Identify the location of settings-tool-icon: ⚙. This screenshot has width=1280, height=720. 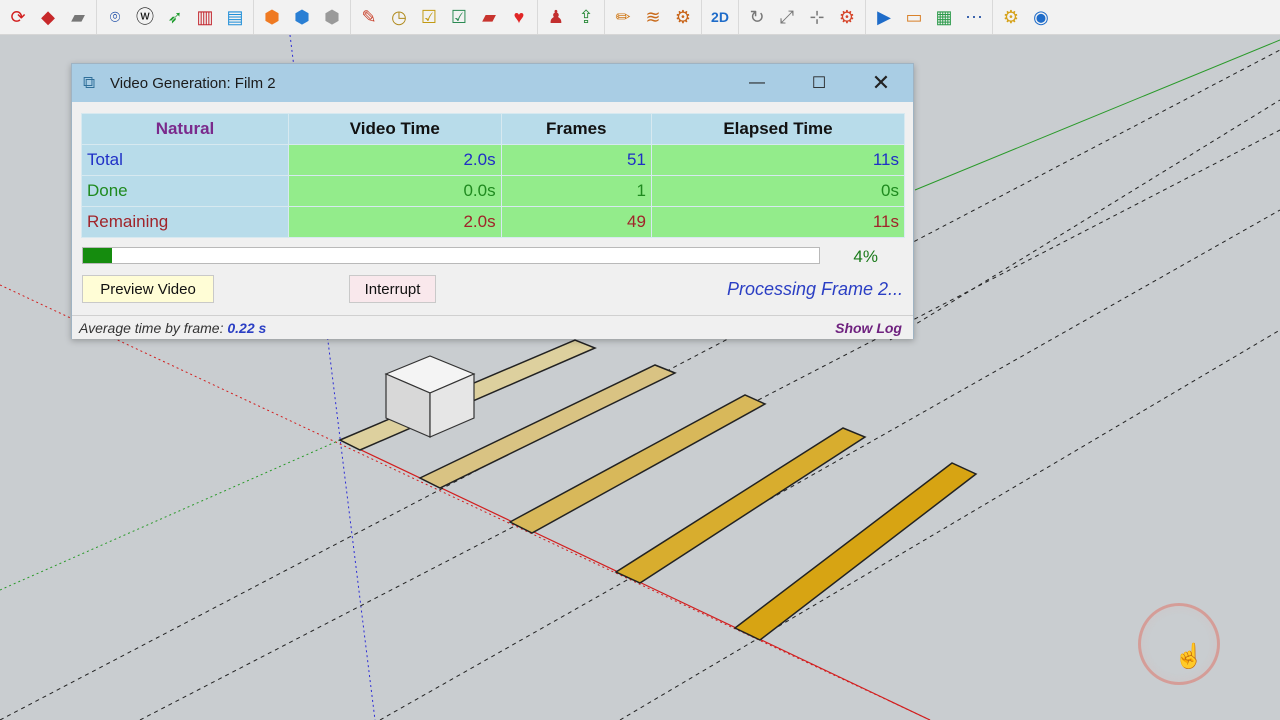
(683, 17).